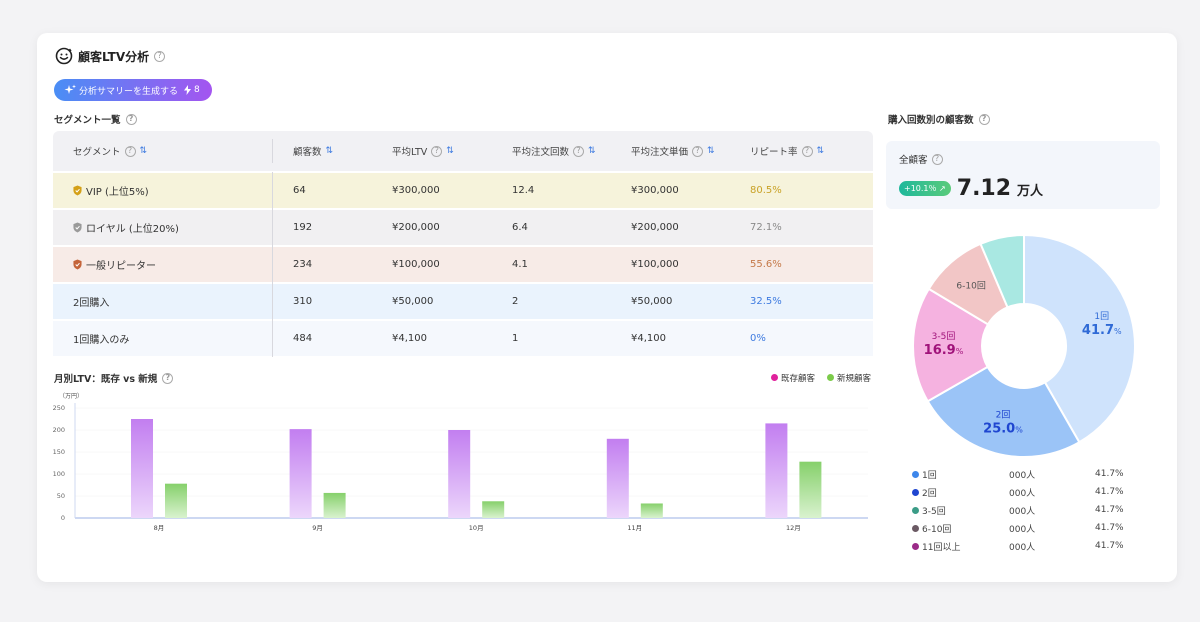 This screenshot has width=1200, height=622. What do you see at coordinates (197, 90) in the screenshot?
I see `credit-count: 8` at bounding box center [197, 90].